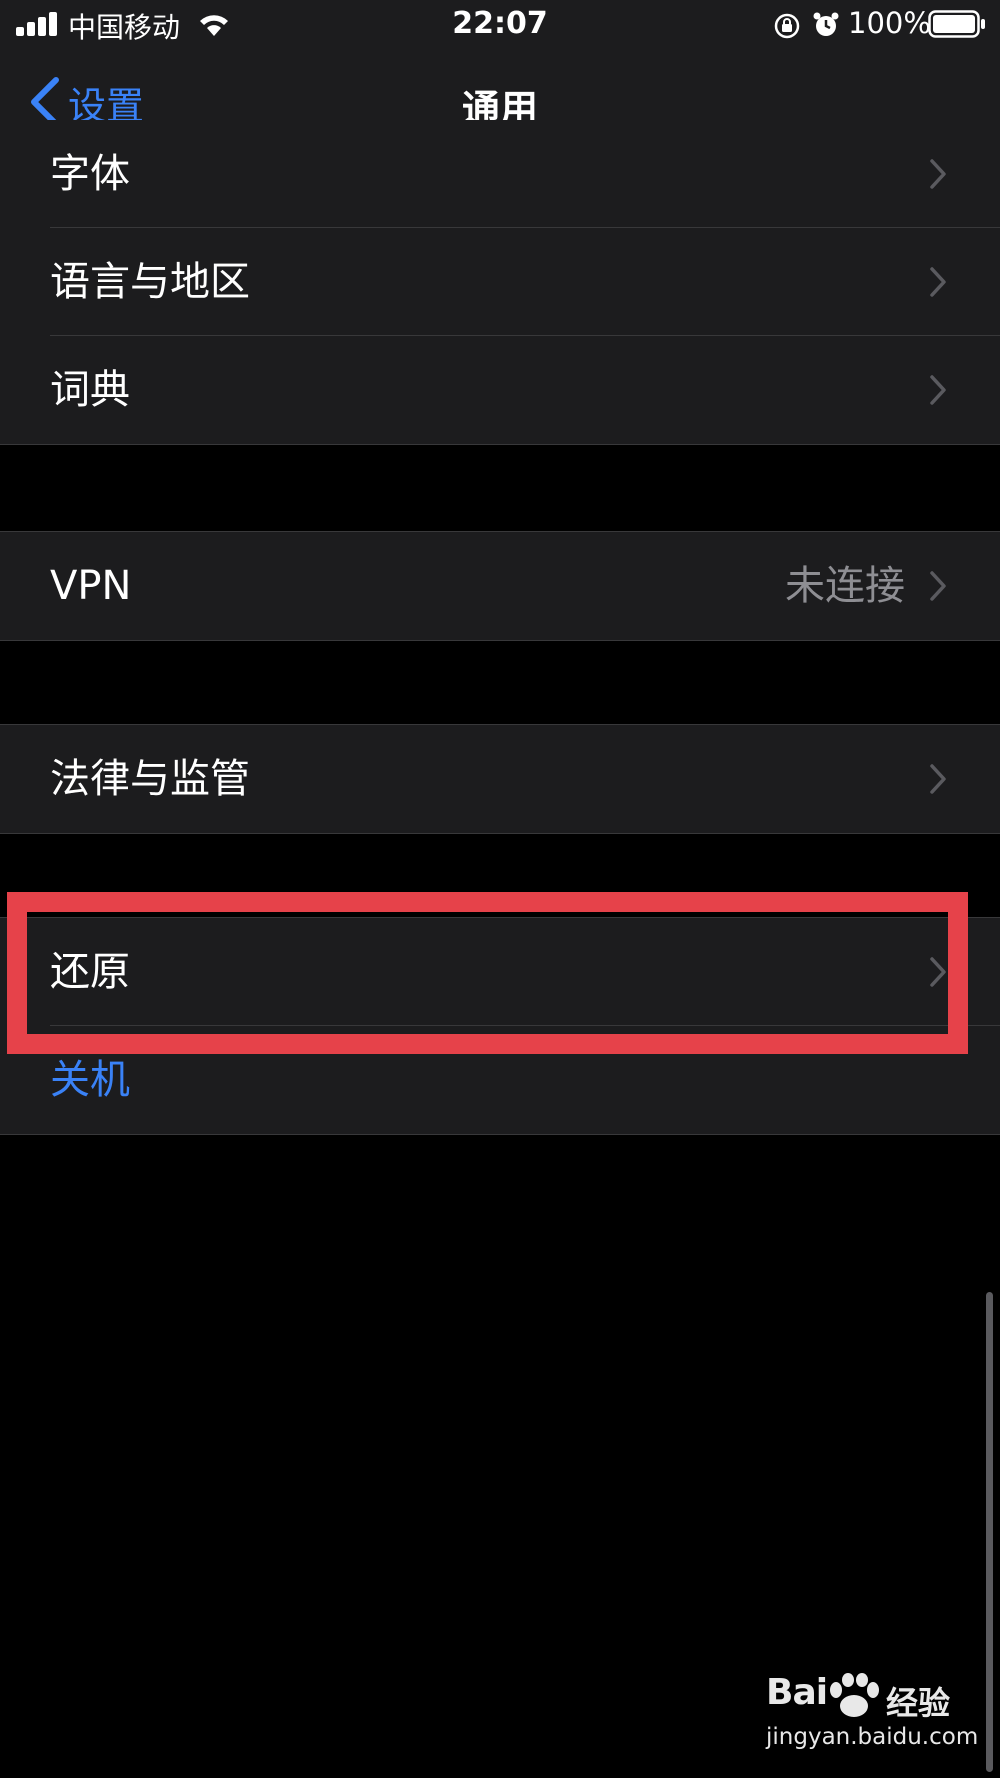  Describe the element at coordinates (854, 1695) in the screenshot. I see `paw-icon` at that location.